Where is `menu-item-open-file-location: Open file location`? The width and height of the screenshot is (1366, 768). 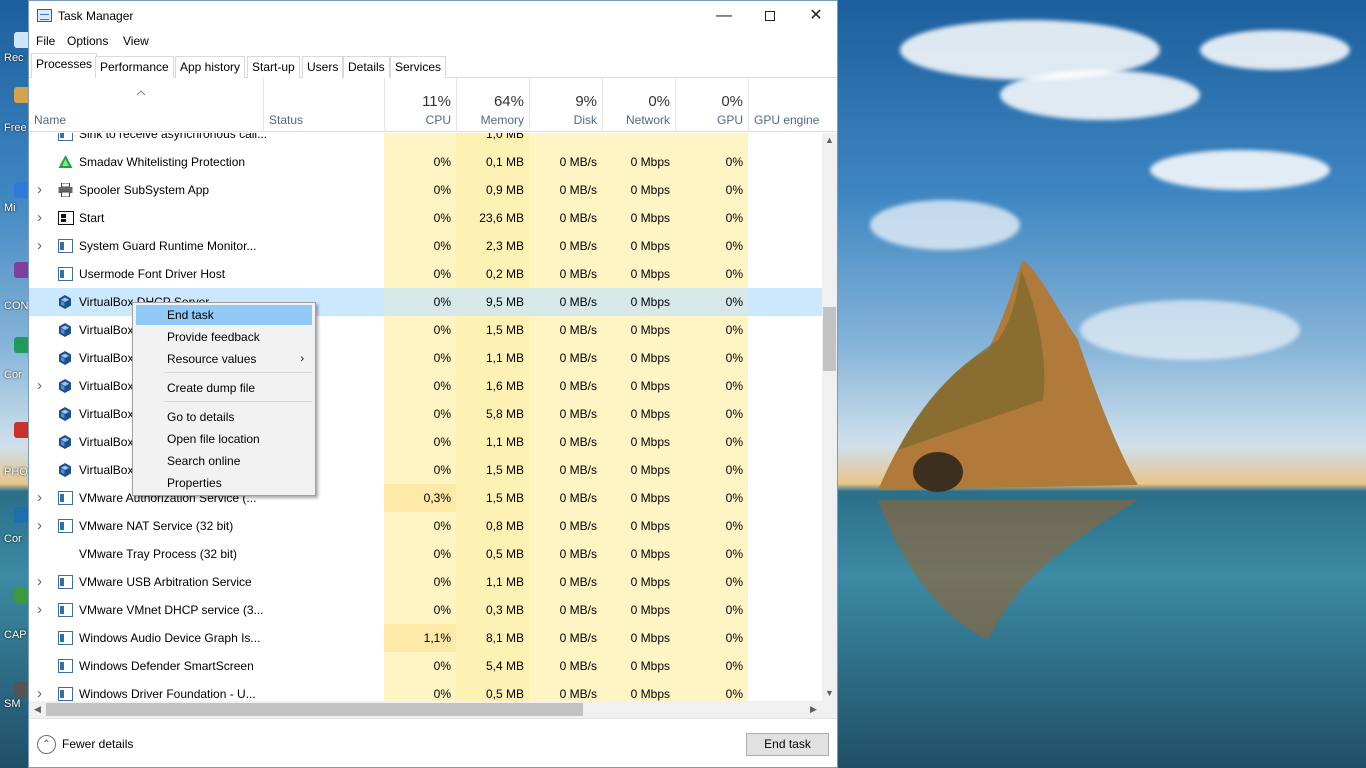 menu-item-open-file-location: Open file location is located at coordinates (224, 439).